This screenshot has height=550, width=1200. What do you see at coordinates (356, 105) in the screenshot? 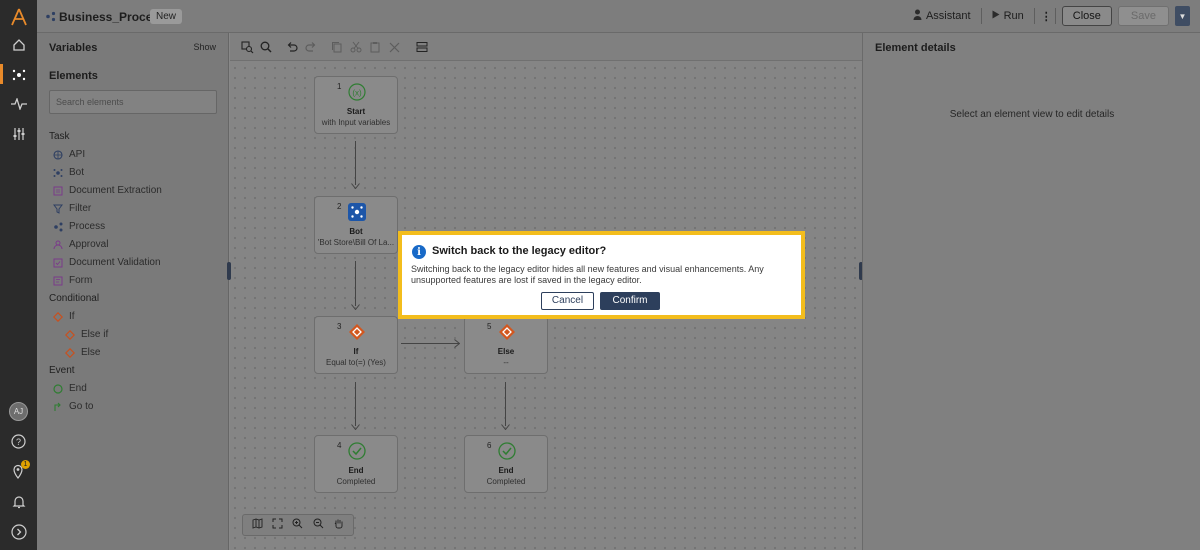
I see `flow-node-start: 1 (x) Start with Input variables` at bounding box center [356, 105].